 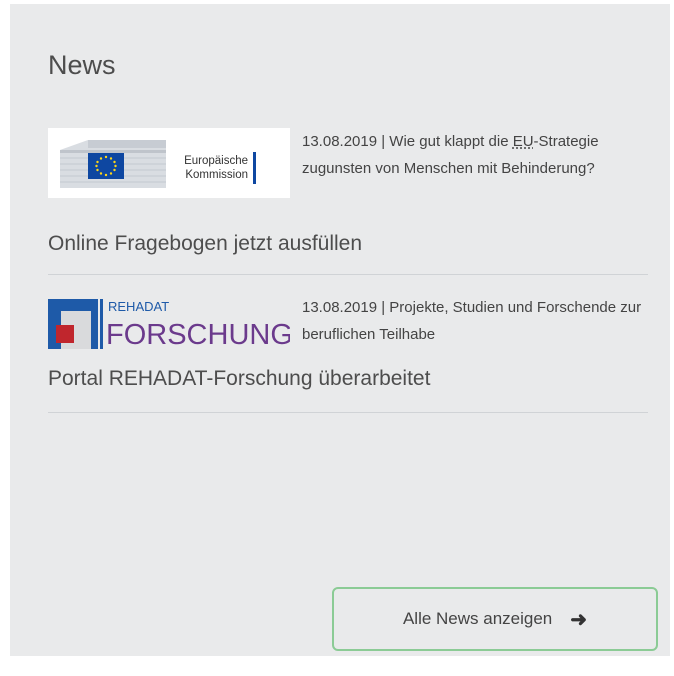 What do you see at coordinates (198, 335) in the screenshot?
I see `svg-text: FORSCHUNG` at bounding box center [198, 335].